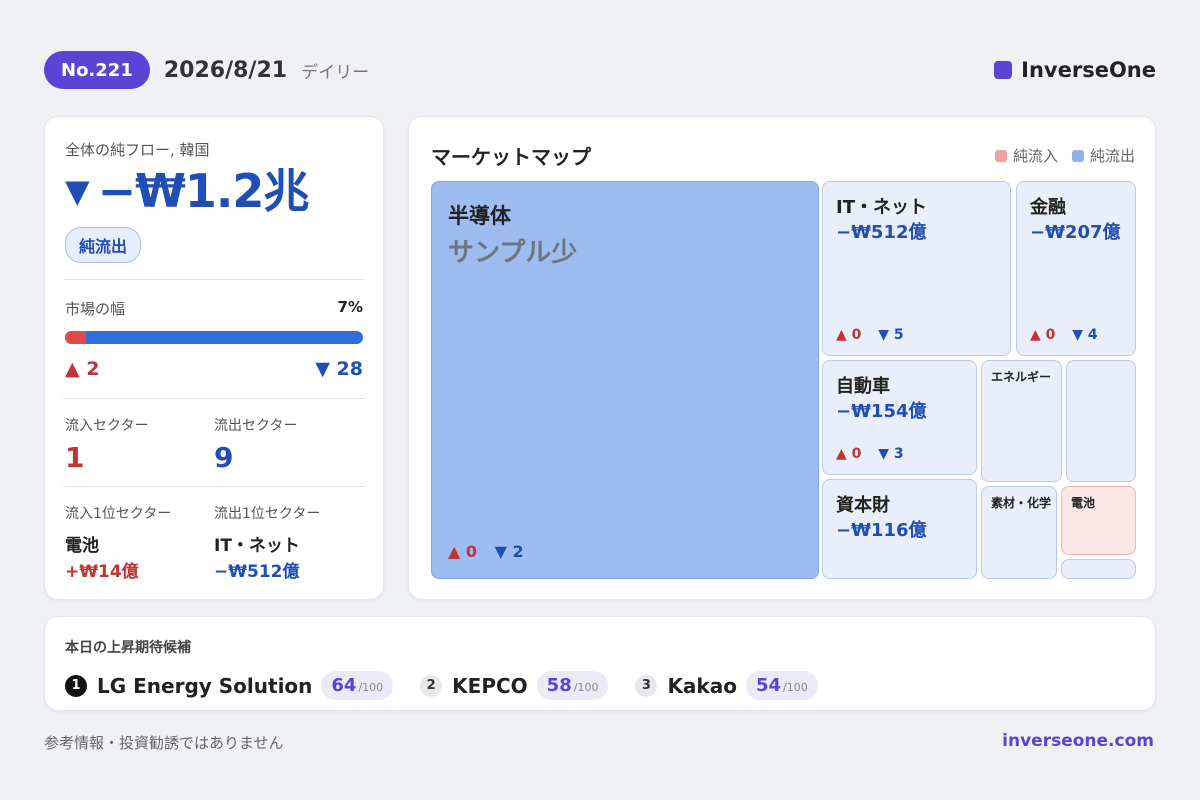 This screenshot has height=800, width=1200. Describe the element at coordinates (881, 411) in the screenshot. I see `tile-amount: −₩154億` at that location.